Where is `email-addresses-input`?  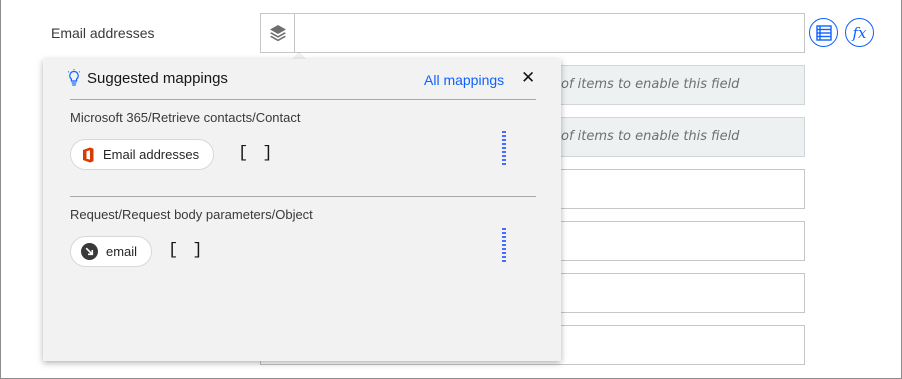
email-addresses-input is located at coordinates (549, 33).